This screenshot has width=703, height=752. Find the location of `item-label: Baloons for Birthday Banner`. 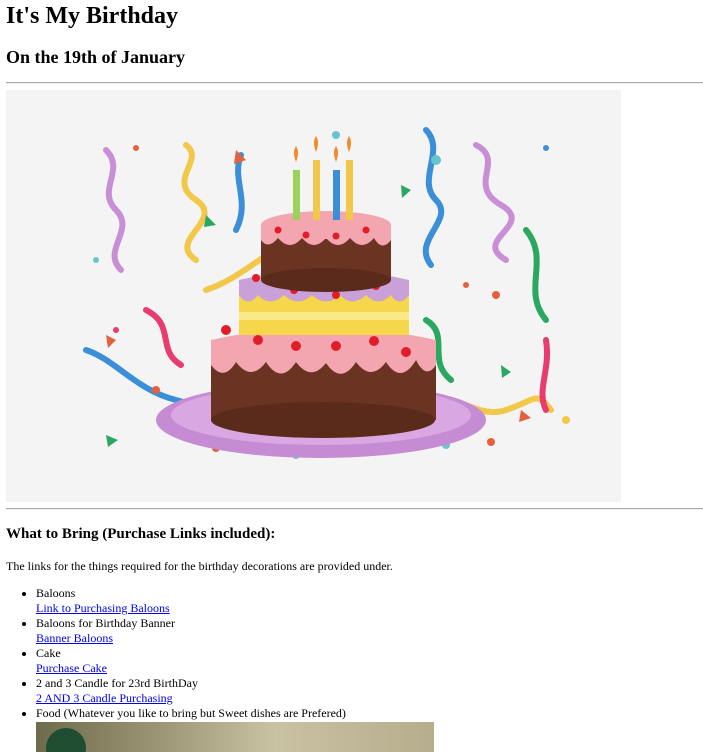

item-label: Baloons for Birthday Banner is located at coordinates (105, 623).